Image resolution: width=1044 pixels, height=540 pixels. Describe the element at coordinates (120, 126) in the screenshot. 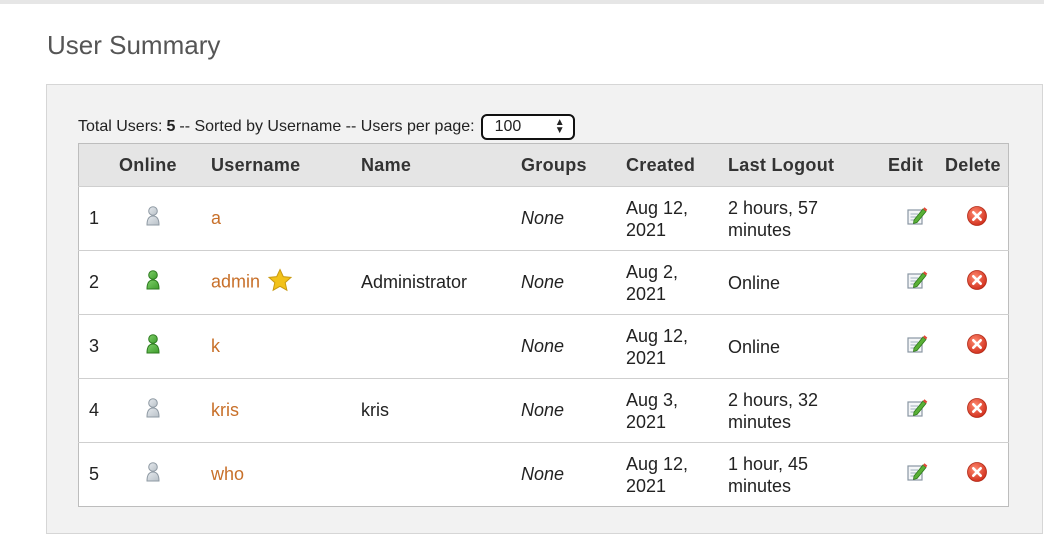

I see `total-users-label: Total Users:` at that location.